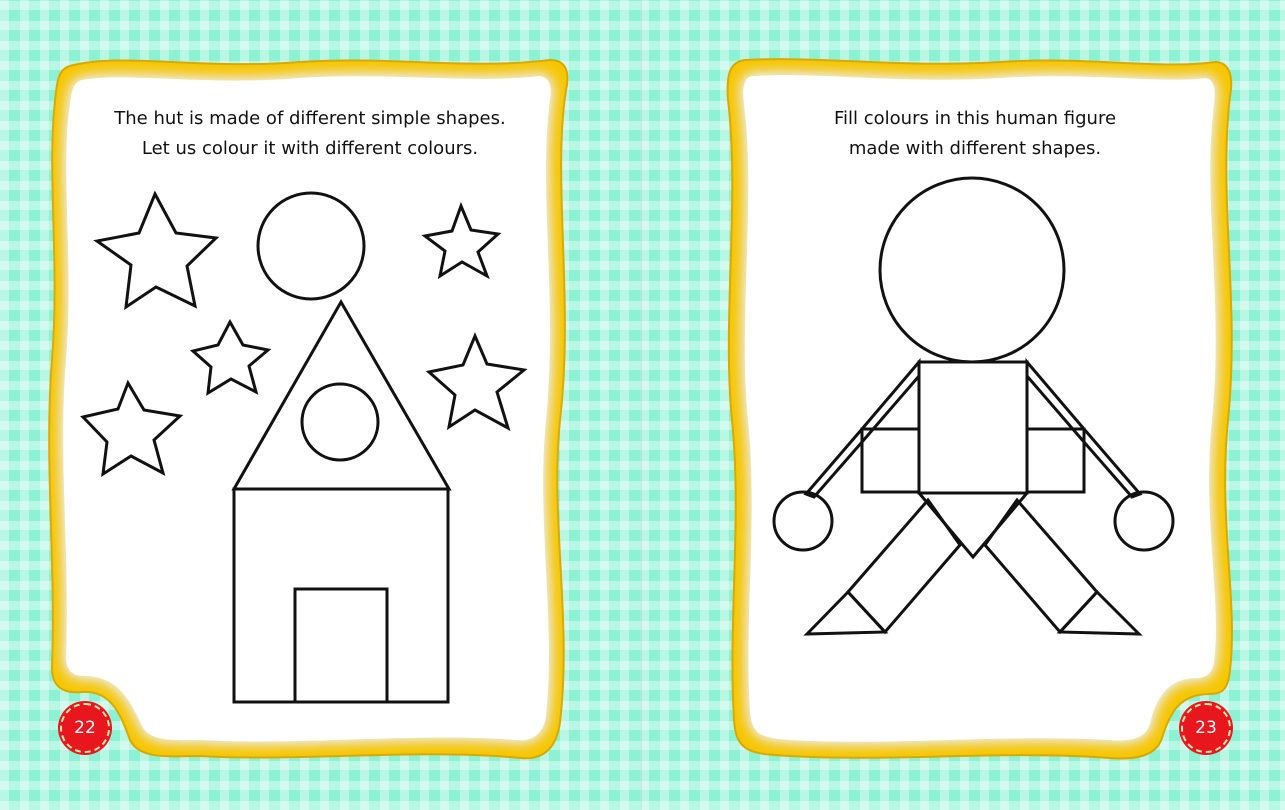 Image resolution: width=1285 pixels, height=810 pixels. Describe the element at coordinates (972, 270) in the screenshot. I see `head-circle-shape` at that location.